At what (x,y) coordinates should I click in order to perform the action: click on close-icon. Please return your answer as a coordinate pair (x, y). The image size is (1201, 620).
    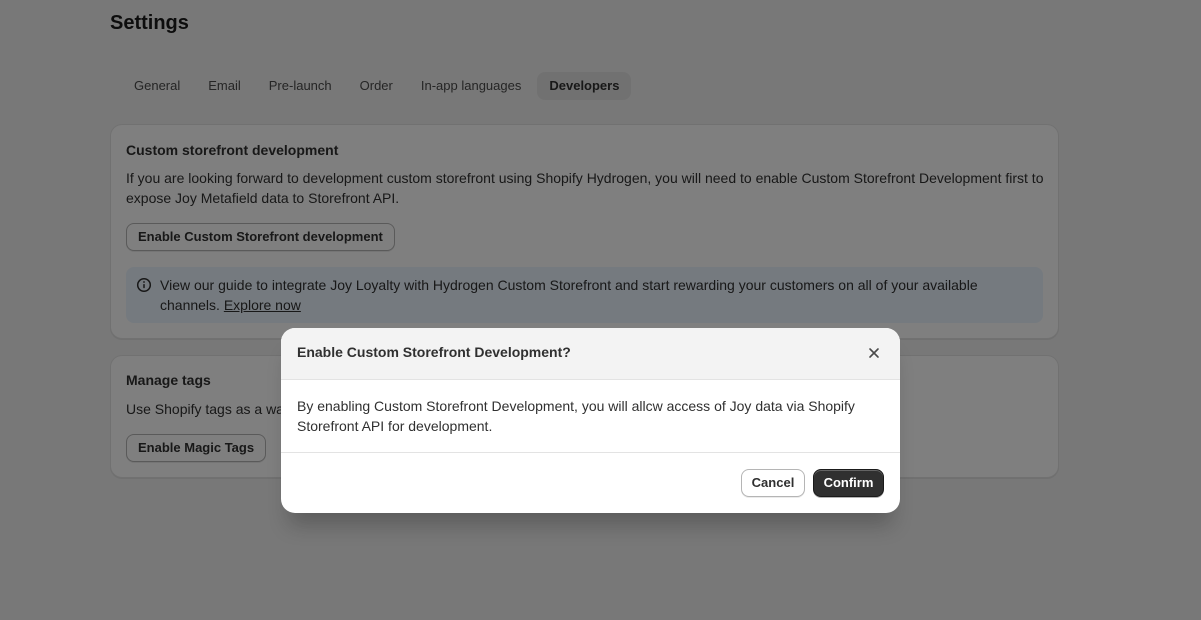
    Looking at the image, I should click on (874, 353).